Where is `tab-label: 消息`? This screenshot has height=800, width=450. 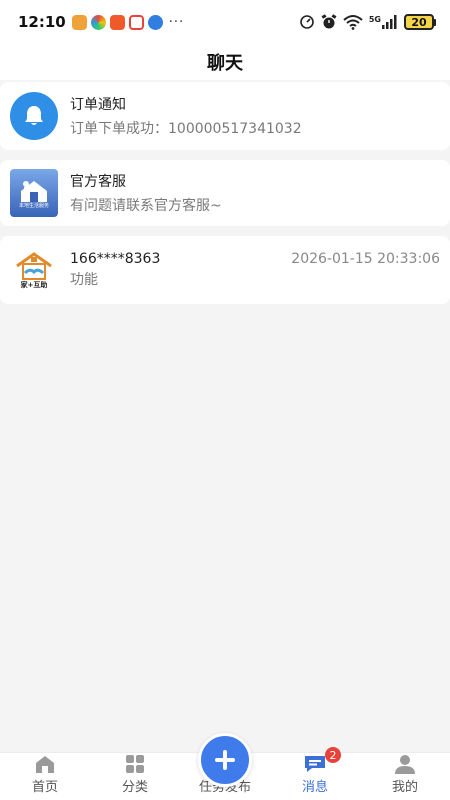
tab-label: 消息 is located at coordinates (314, 787).